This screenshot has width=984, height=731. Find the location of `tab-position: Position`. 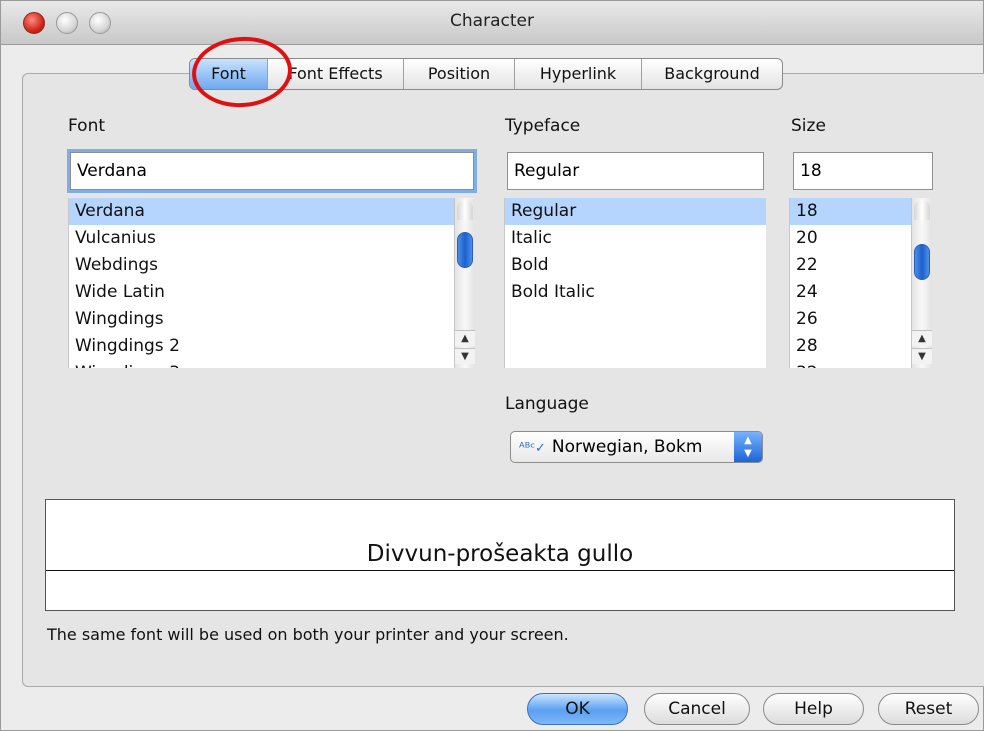

tab-position: Position is located at coordinates (459, 74).